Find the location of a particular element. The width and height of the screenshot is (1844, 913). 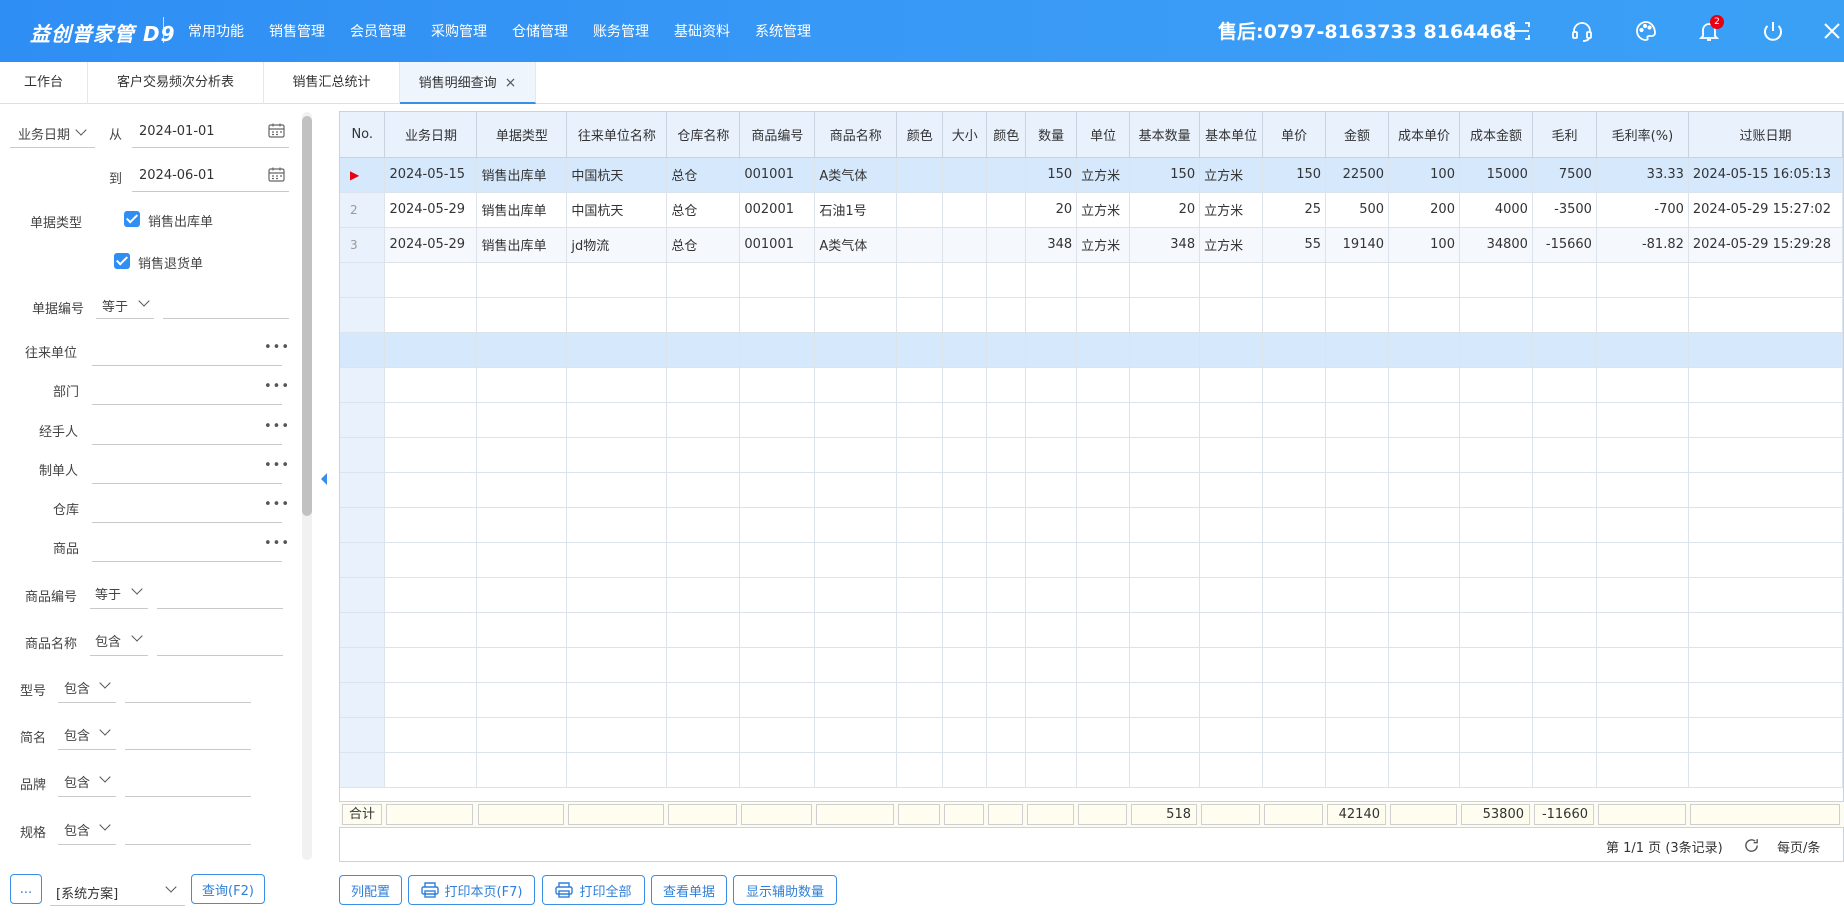

creator-lookup-button: ••• is located at coordinates (277, 465).